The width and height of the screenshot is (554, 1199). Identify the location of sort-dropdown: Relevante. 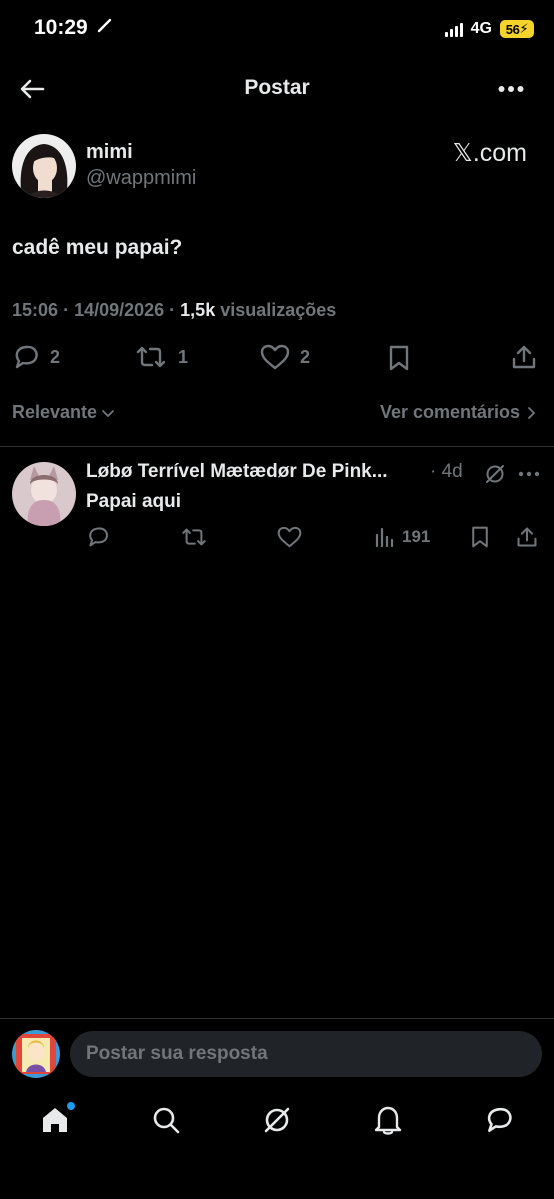
(63, 412).